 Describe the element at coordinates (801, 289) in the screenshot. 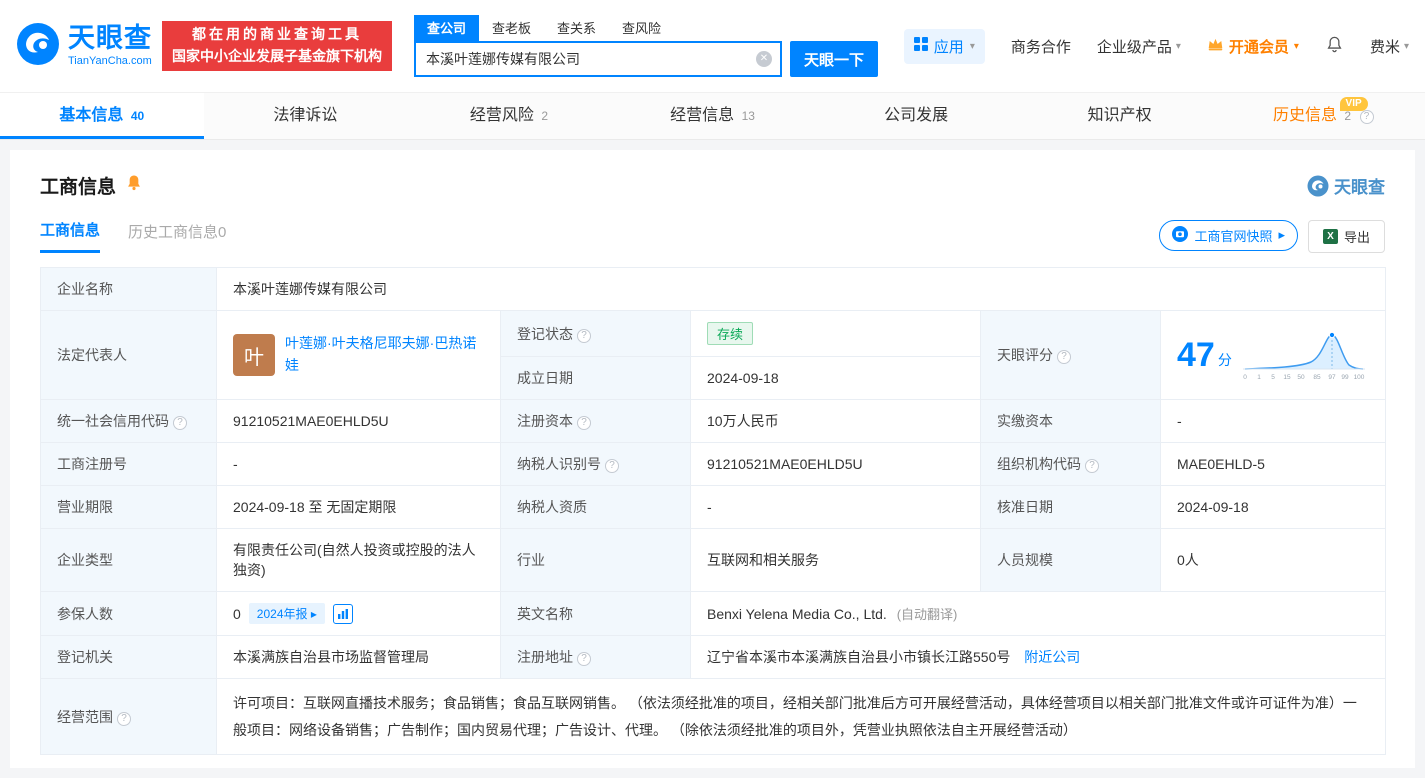

I see `company-name-value: 本溪叶莲娜传媒有限公司` at that location.